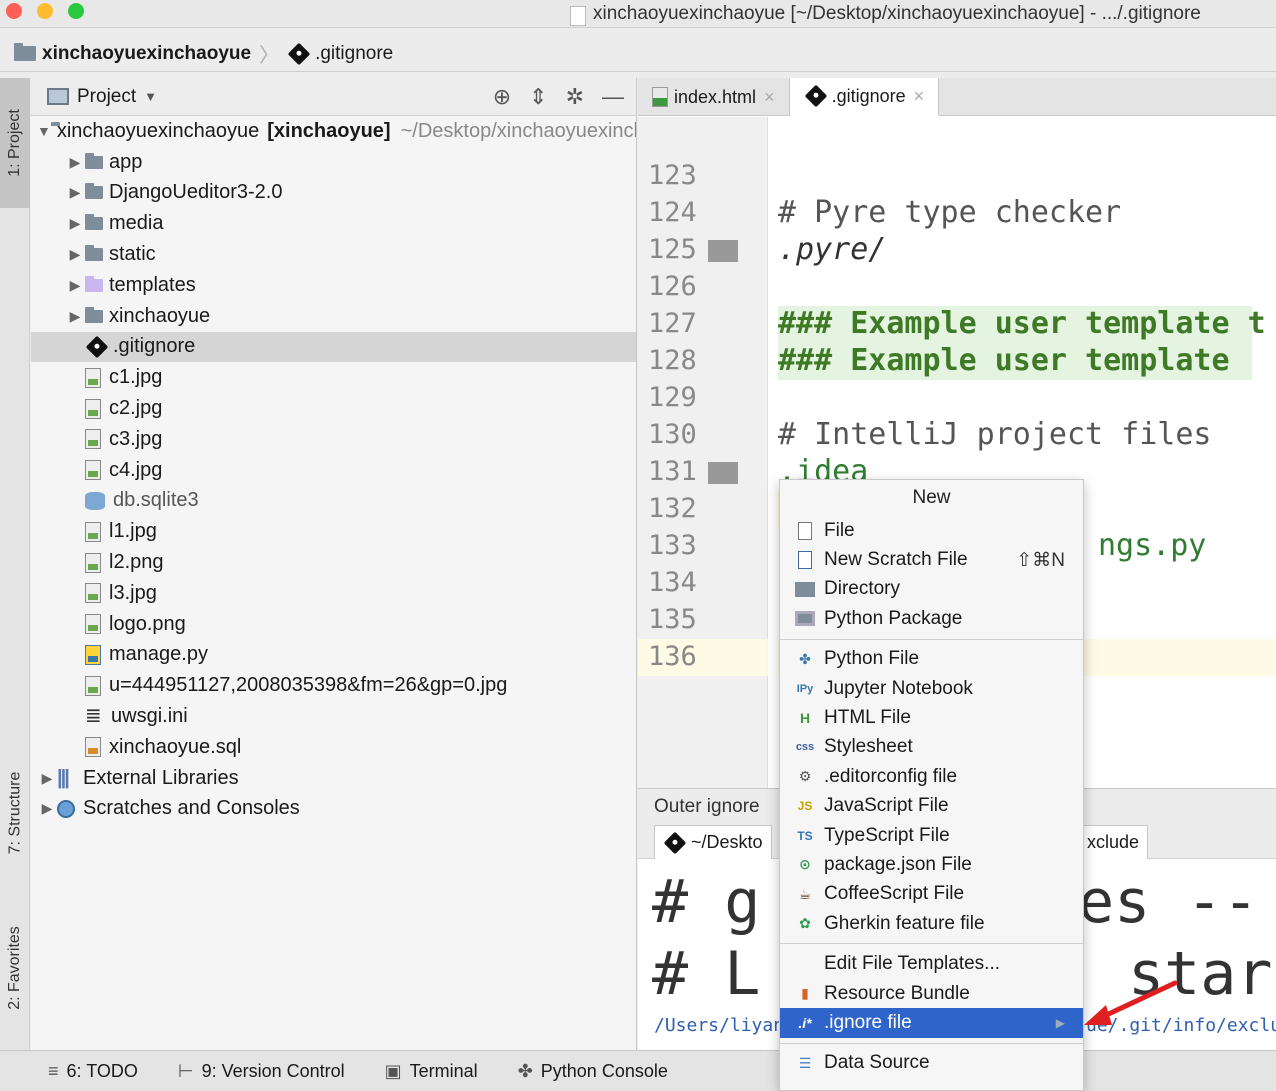 The width and height of the screenshot is (1276, 1091). I want to click on tree-item-label: xinchaoyue, so click(160, 315).